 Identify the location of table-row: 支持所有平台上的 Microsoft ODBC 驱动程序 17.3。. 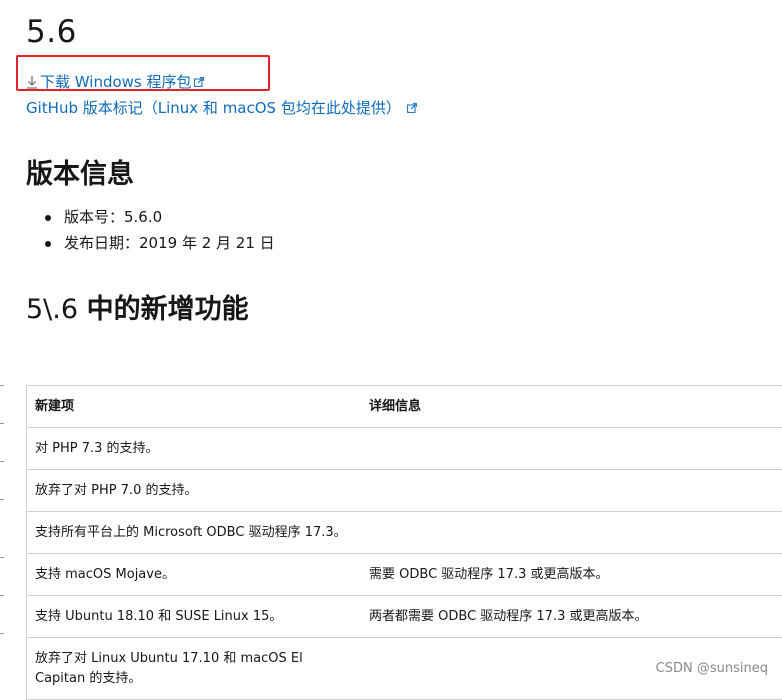
(404, 533).